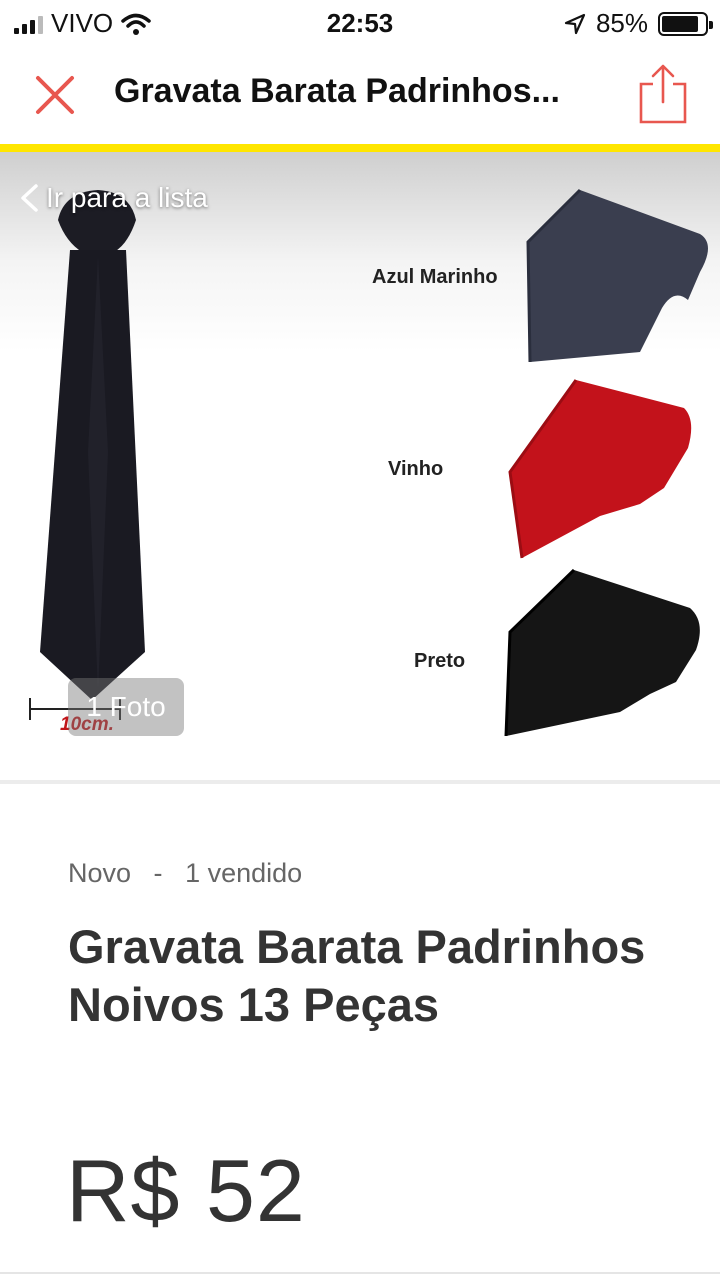  What do you see at coordinates (440, 661) in the screenshot?
I see `color-label-black: Preto` at bounding box center [440, 661].